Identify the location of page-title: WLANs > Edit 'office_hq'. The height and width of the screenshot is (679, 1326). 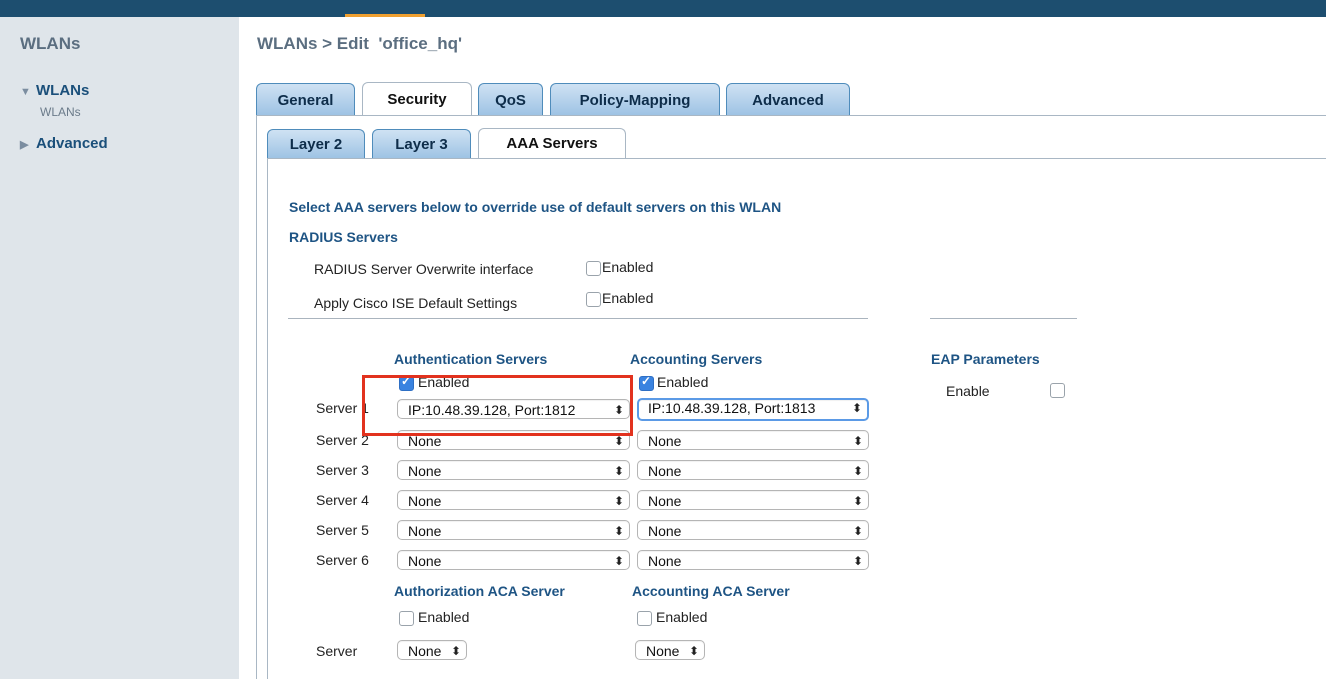
(360, 43).